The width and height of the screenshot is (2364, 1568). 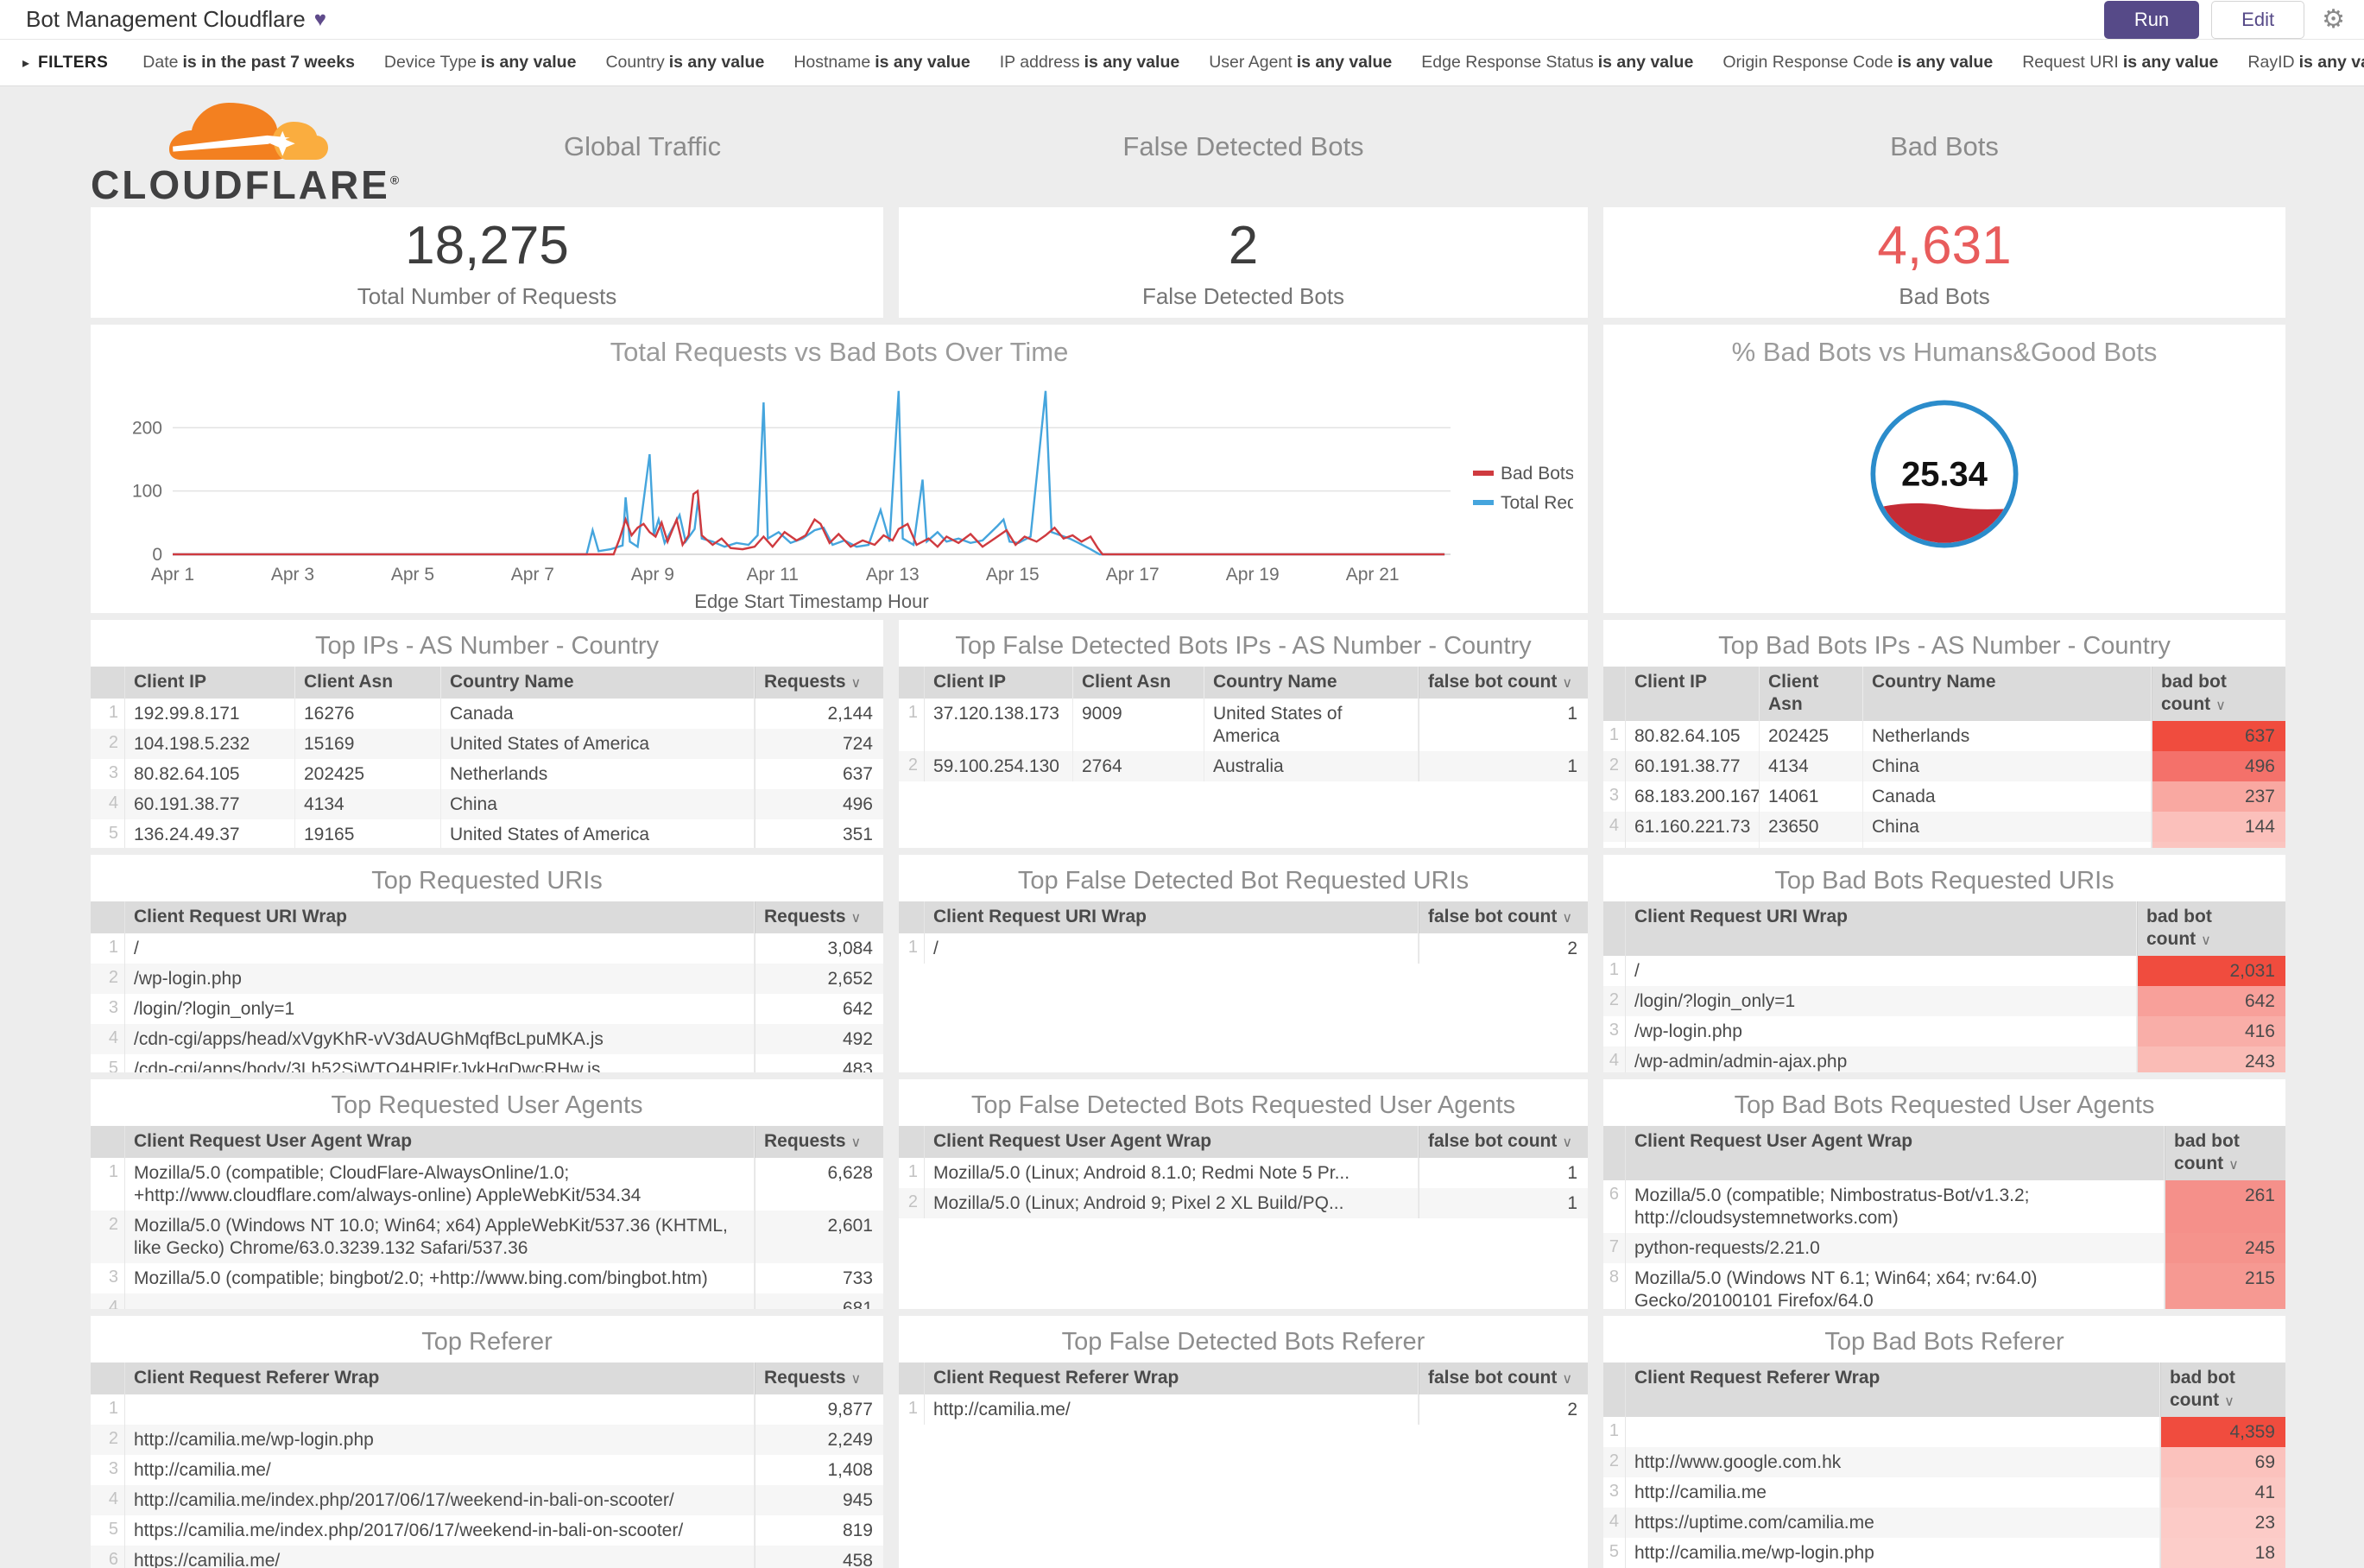 I want to click on count-cell: 2,031, so click(x=2211, y=971).